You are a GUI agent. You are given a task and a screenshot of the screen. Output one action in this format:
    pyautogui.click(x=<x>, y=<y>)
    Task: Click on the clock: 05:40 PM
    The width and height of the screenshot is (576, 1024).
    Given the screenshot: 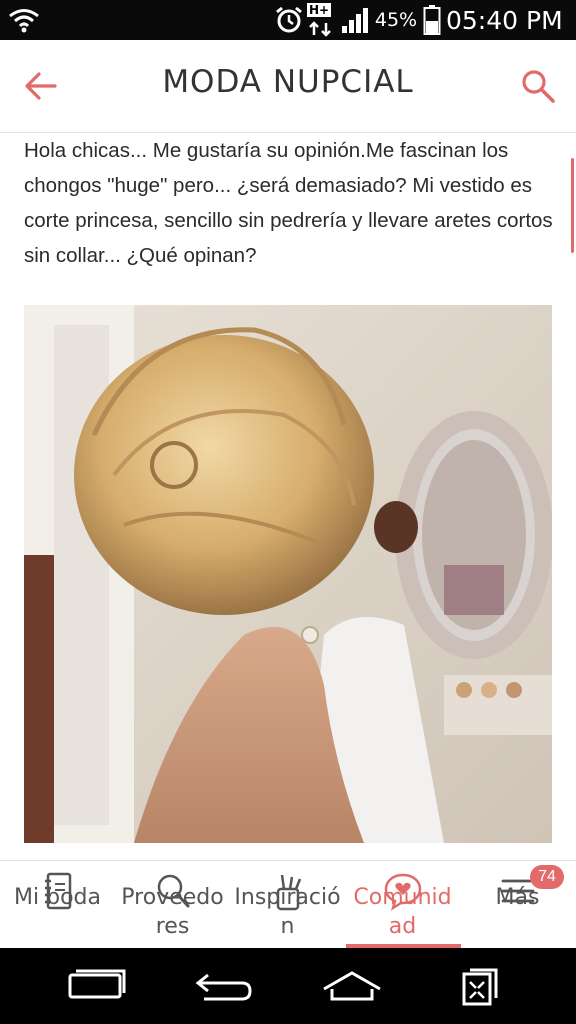 What is the action you would take?
    pyautogui.click(x=504, y=20)
    